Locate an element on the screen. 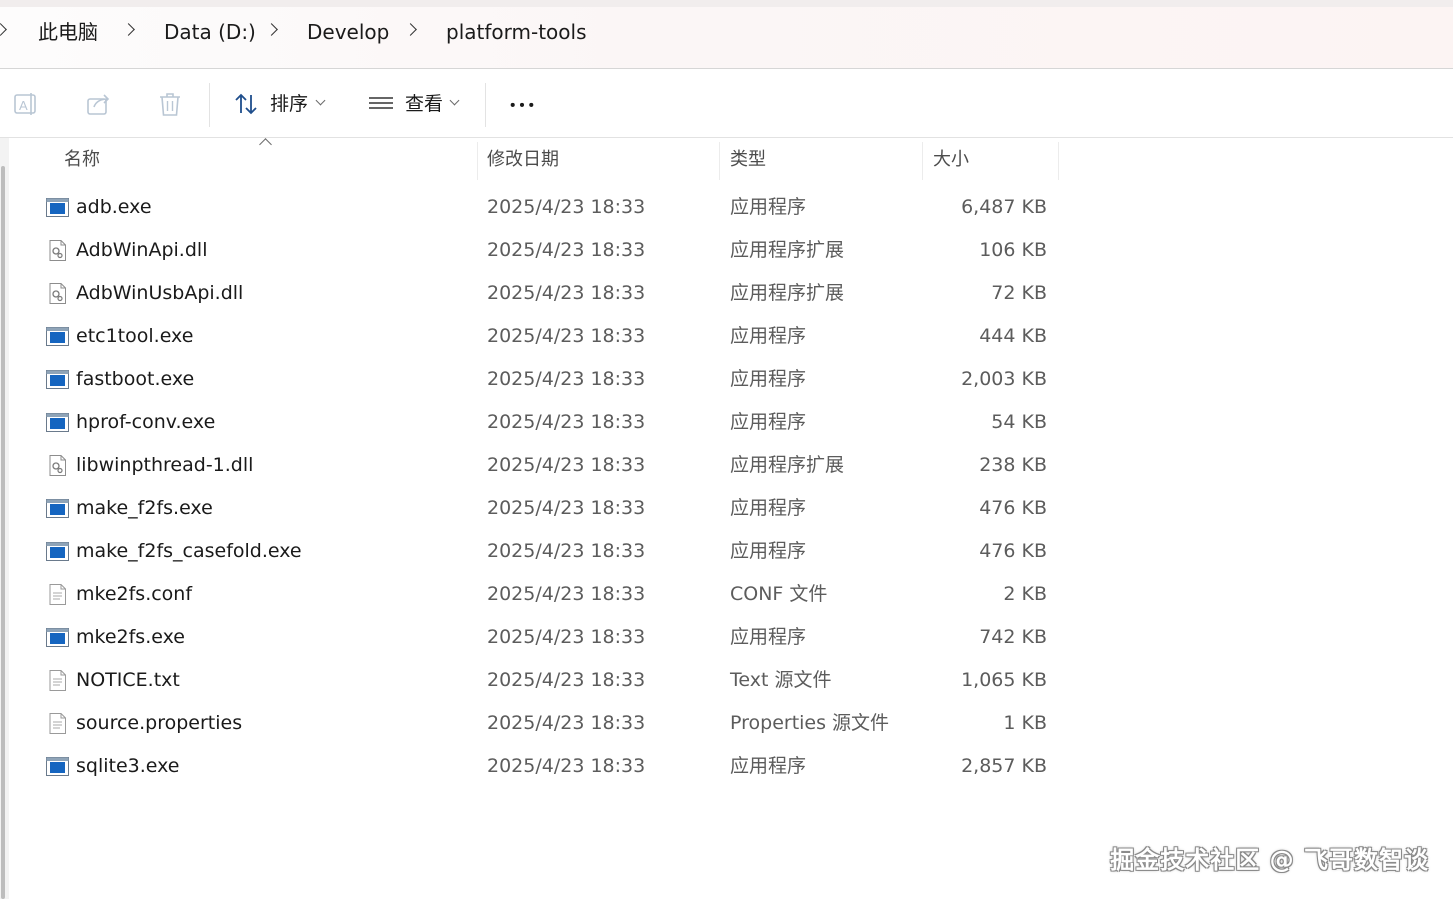 This screenshot has height=899, width=1453. breadcrumb-develop: Develop is located at coordinates (348, 32).